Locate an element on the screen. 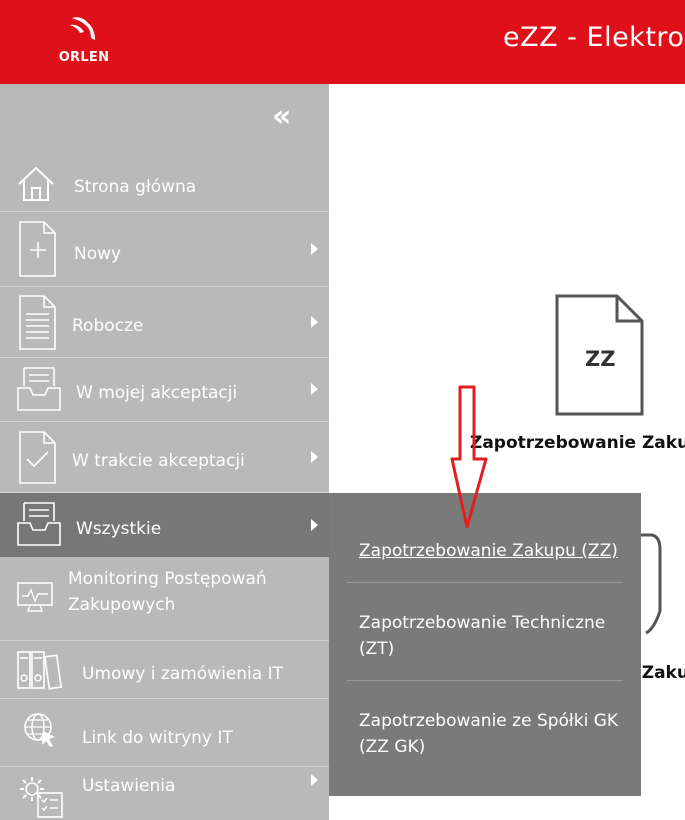  sidebar-item-label: Robocze is located at coordinates (108, 326).